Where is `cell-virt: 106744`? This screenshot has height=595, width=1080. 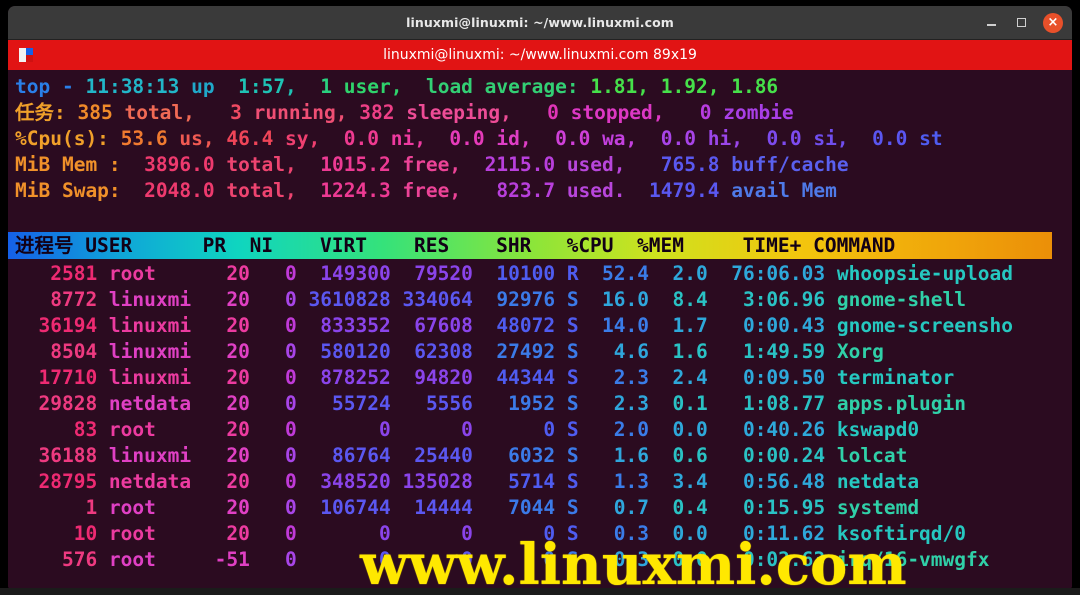 cell-virt: 106744 is located at coordinates (343, 507).